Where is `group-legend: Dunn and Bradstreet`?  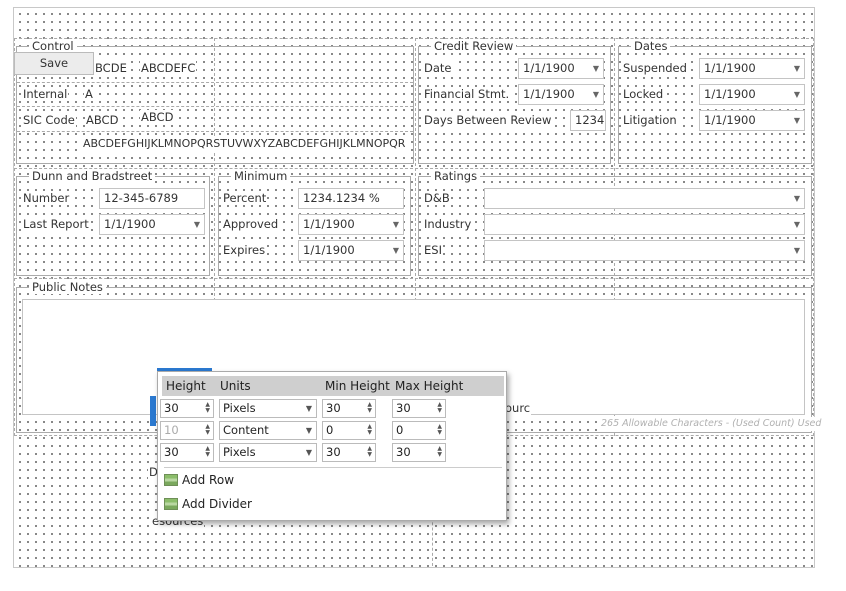 group-legend: Dunn and Bradstreet is located at coordinates (92, 176).